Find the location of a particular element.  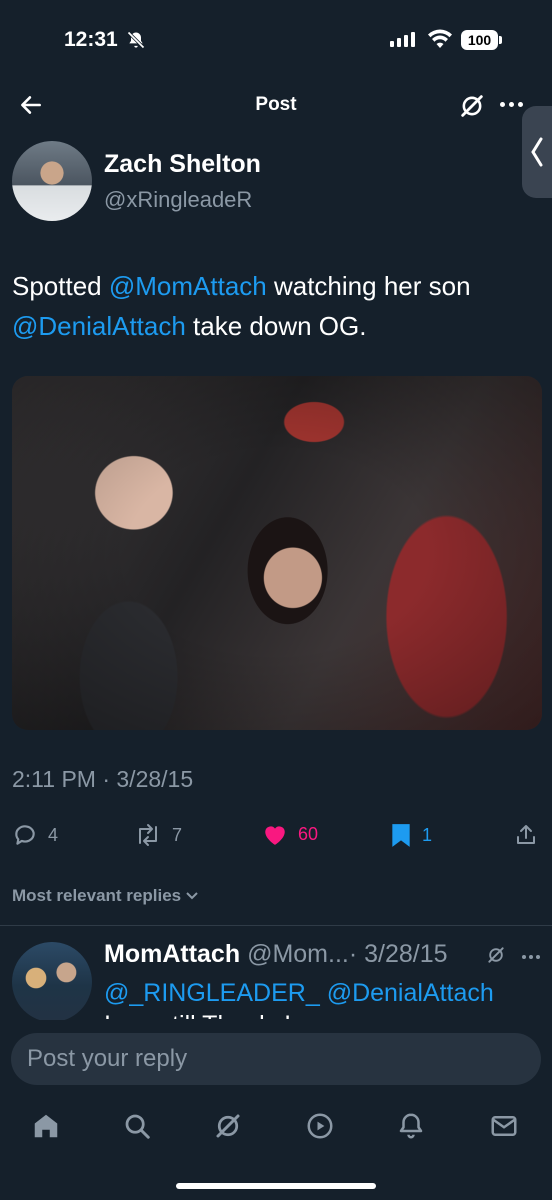

author-name: Zach Shelton is located at coordinates (182, 164).